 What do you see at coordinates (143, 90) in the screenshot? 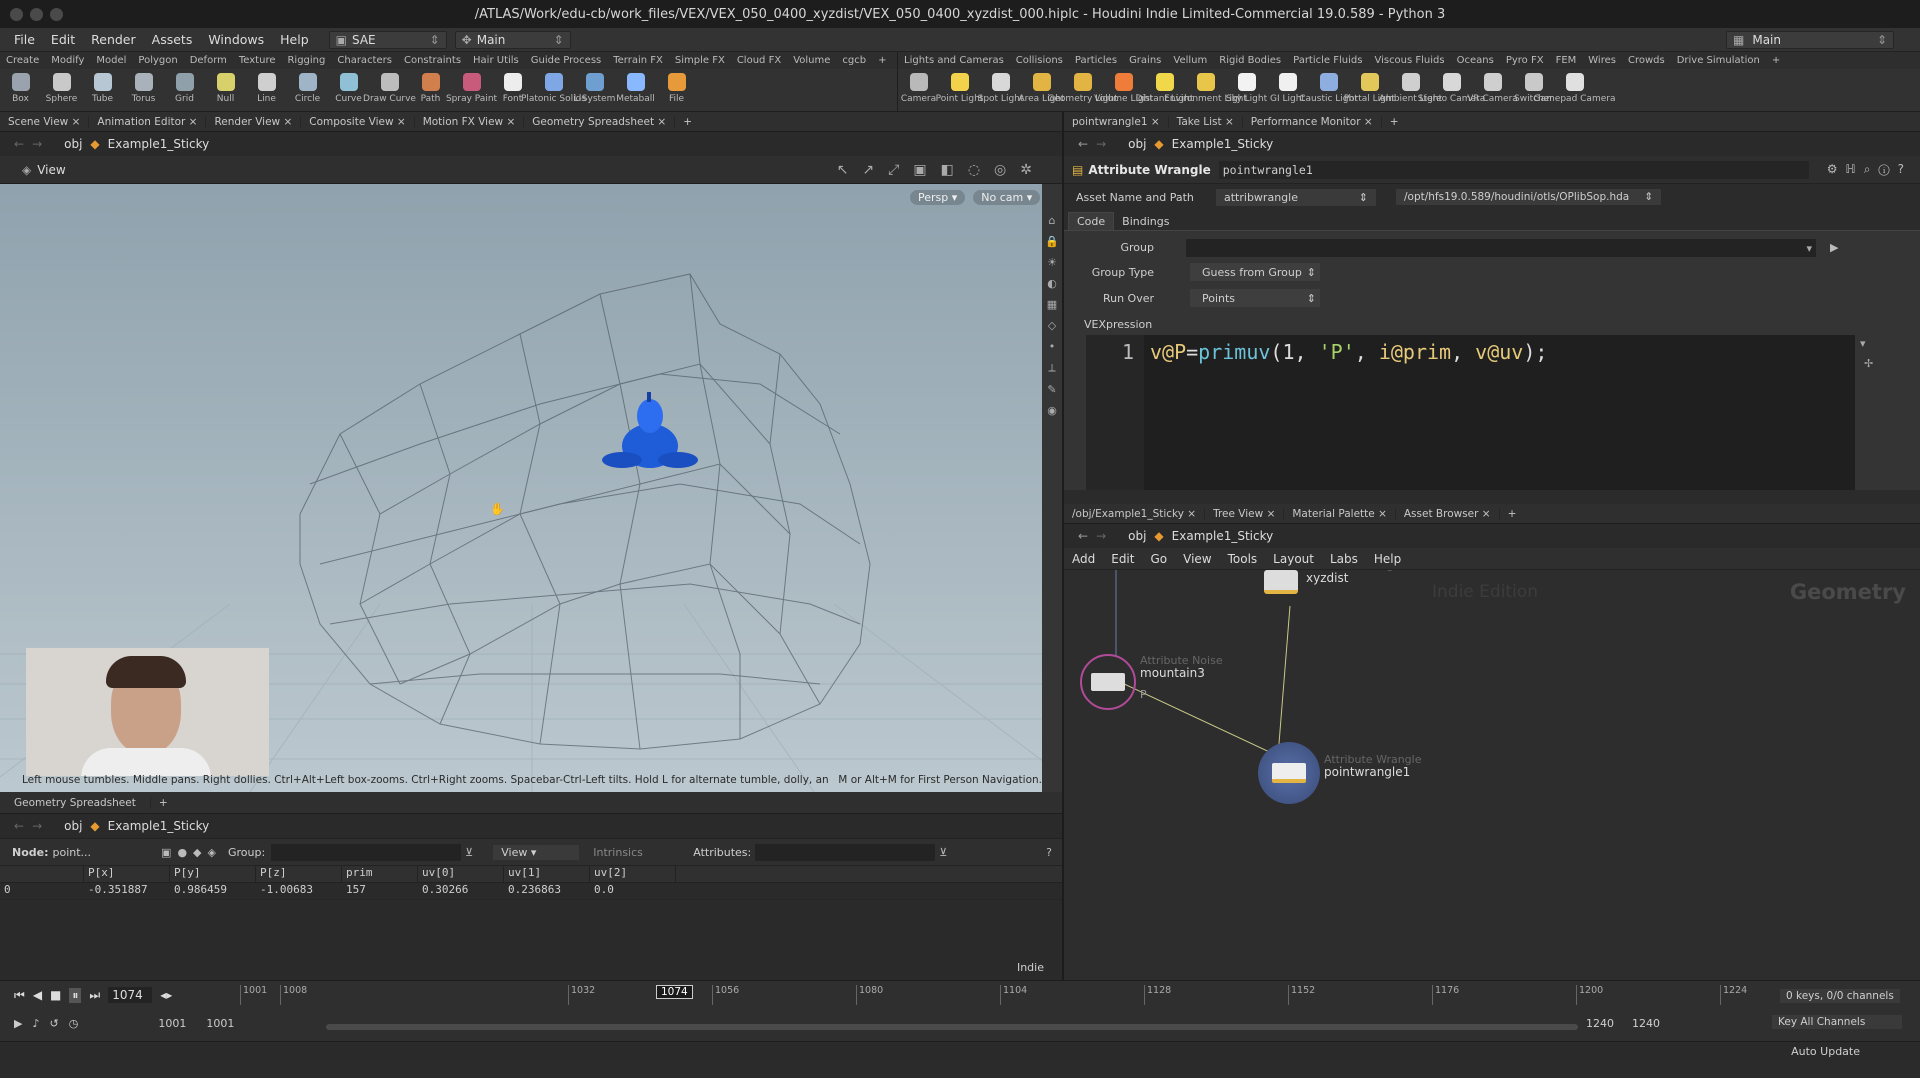
I see `shelf-tool-torus: Torus` at bounding box center [143, 90].